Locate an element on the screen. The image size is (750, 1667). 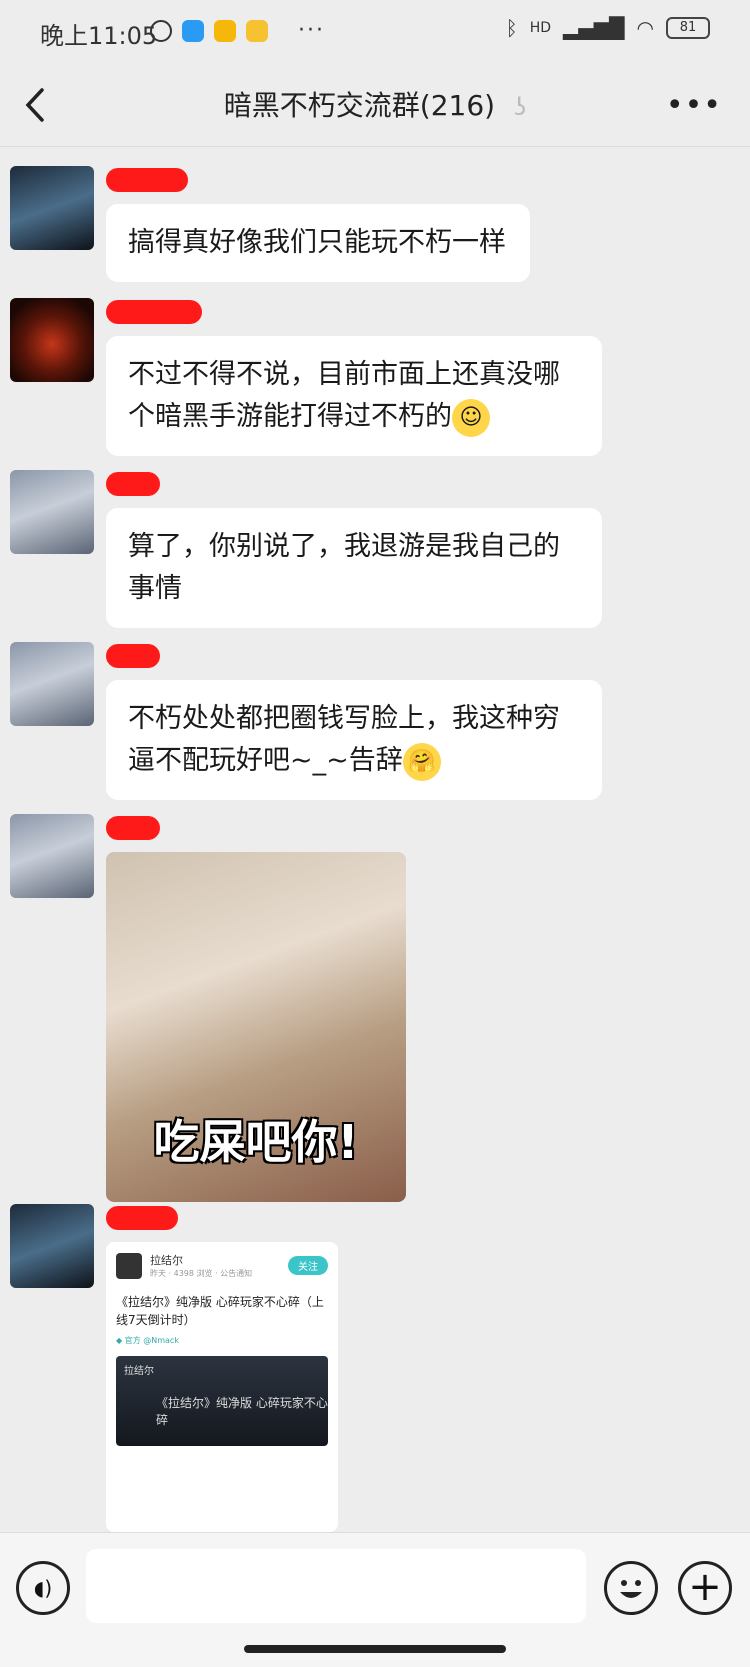
plus-icon: + is located at coordinates (705, 1587).